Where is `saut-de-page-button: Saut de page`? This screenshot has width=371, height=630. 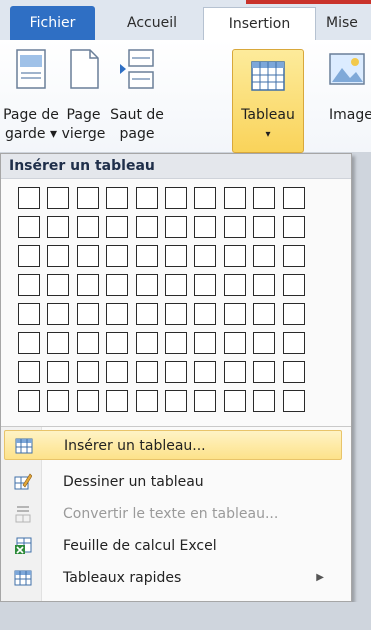
saut-de-page-button: Saut de page is located at coordinates (137, 96).